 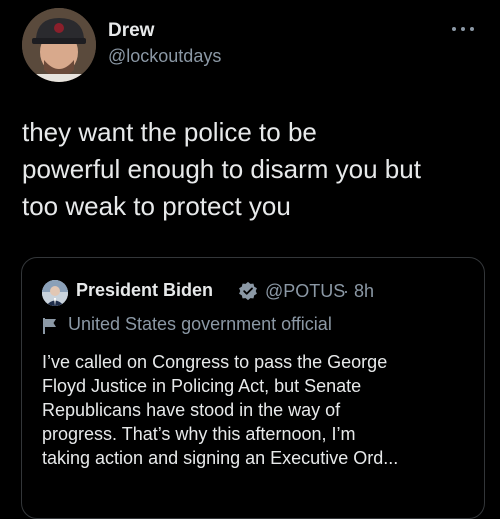 I want to click on author-display-name: Drew, so click(x=131, y=31).